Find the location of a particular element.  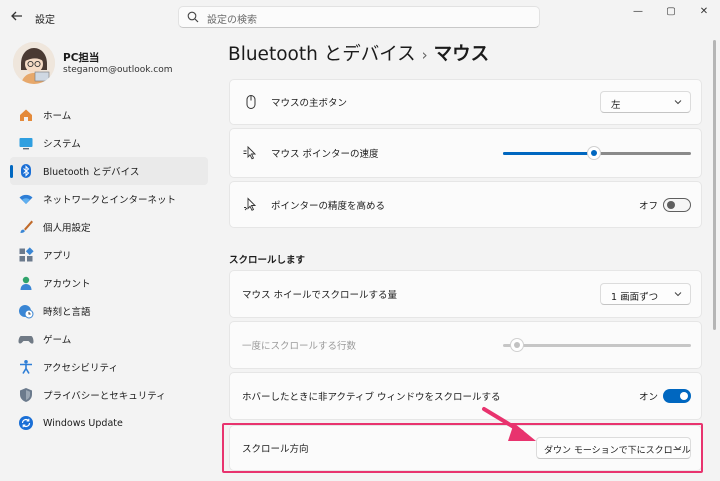

bluetooth-icon is located at coordinates (26, 171).